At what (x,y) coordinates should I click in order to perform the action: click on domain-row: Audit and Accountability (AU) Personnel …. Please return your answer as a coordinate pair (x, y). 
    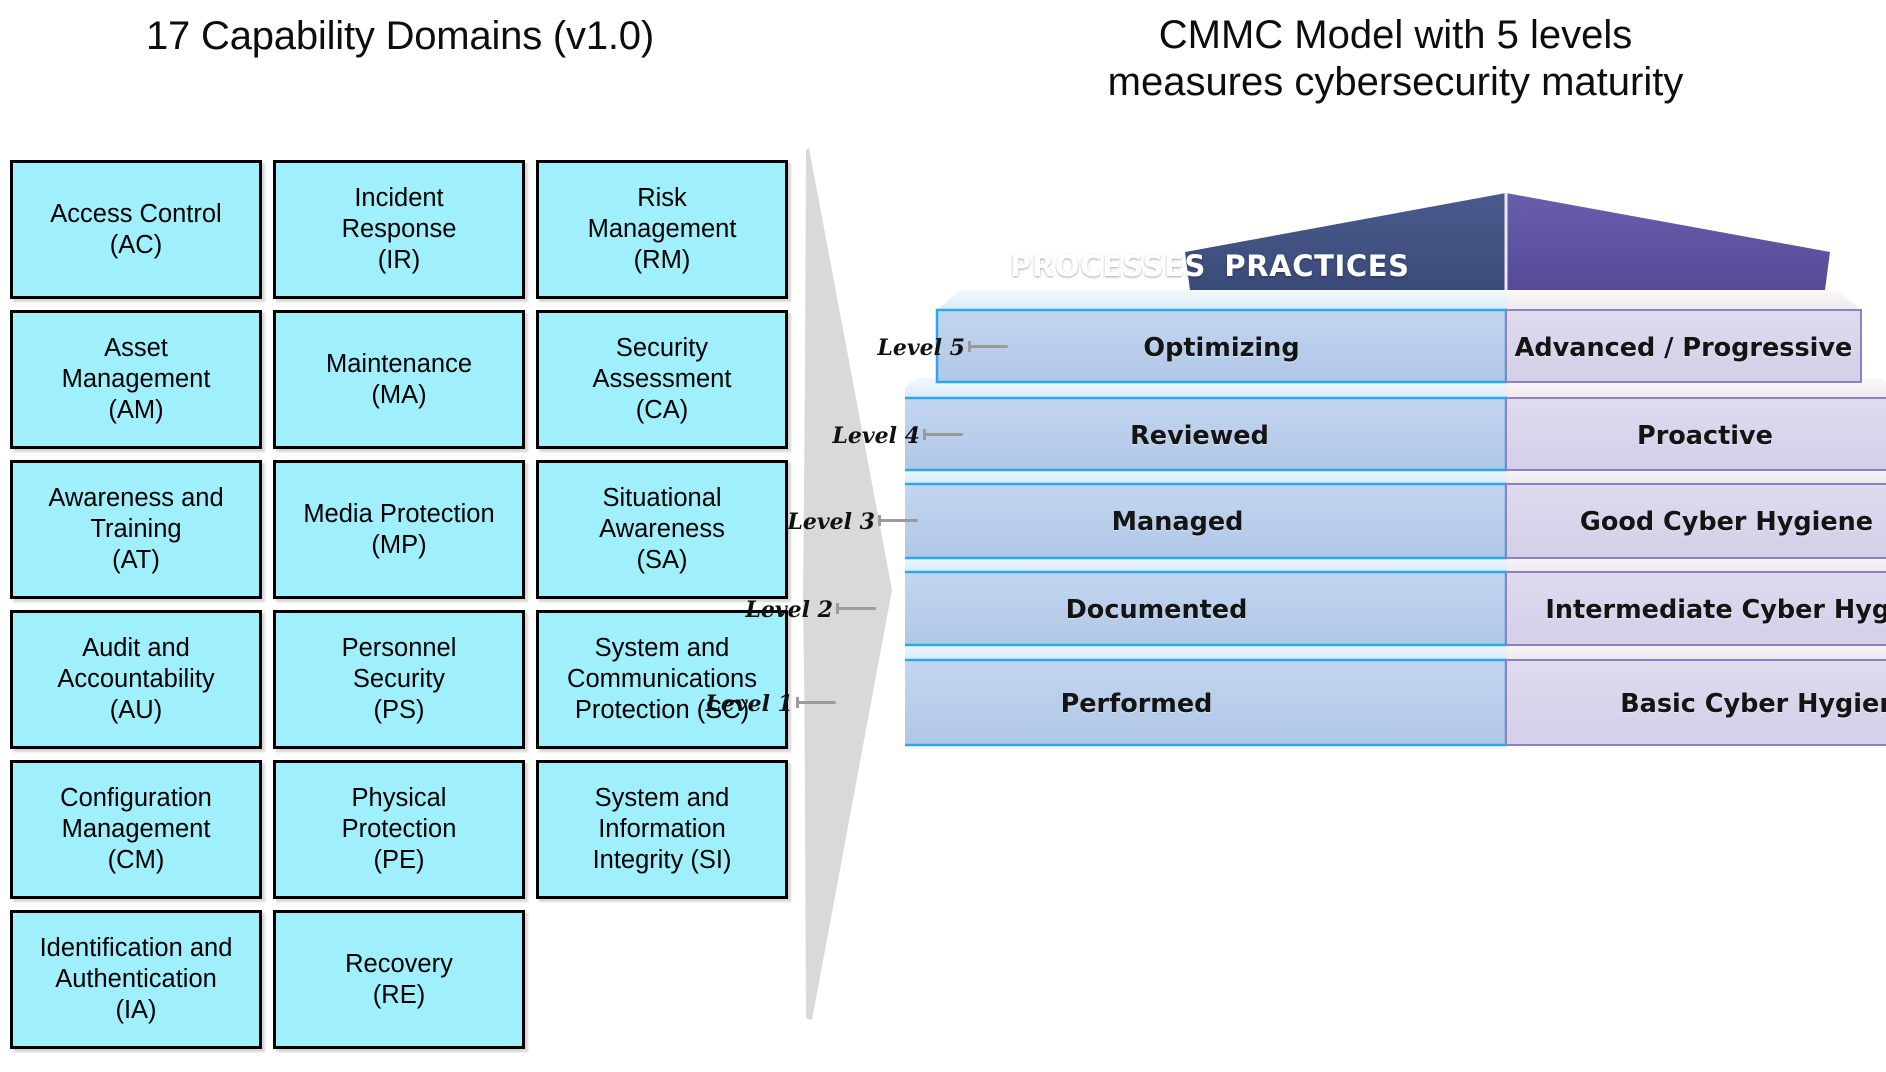
    Looking at the image, I should click on (400, 679).